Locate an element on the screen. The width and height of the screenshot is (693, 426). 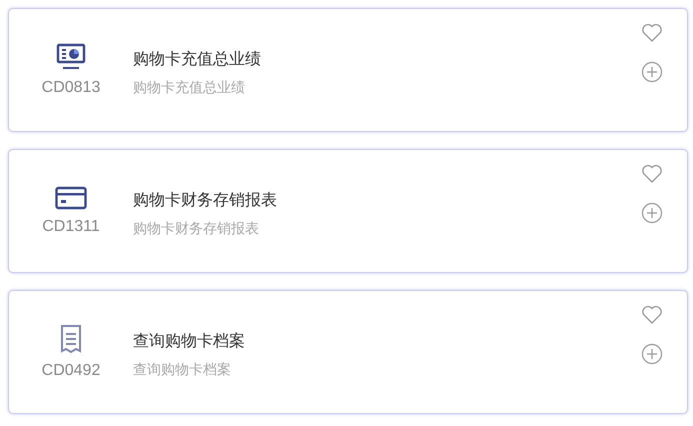
credit-card-icon is located at coordinates (71, 198).